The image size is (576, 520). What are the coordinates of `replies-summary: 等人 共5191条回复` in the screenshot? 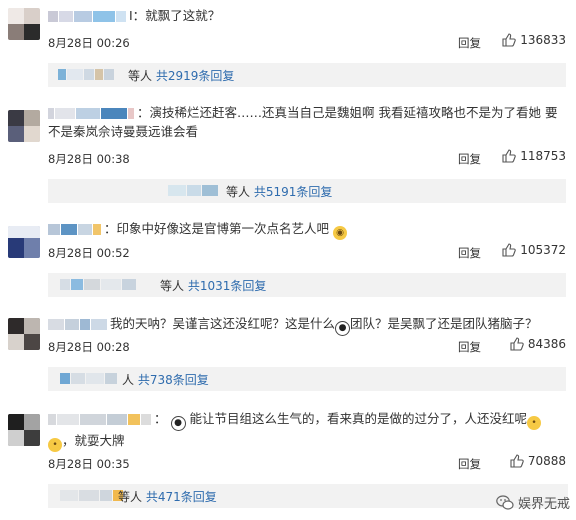 It's located at (307, 191).